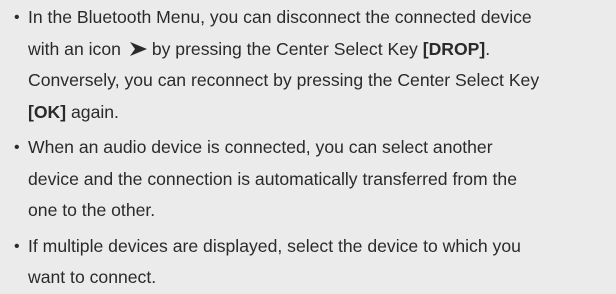 The image size is (616, 294). What do you see at coordinates (47, 111) in the screenshot?
I see `key-label-ok: [OK]` at bounding box center [47, 111].